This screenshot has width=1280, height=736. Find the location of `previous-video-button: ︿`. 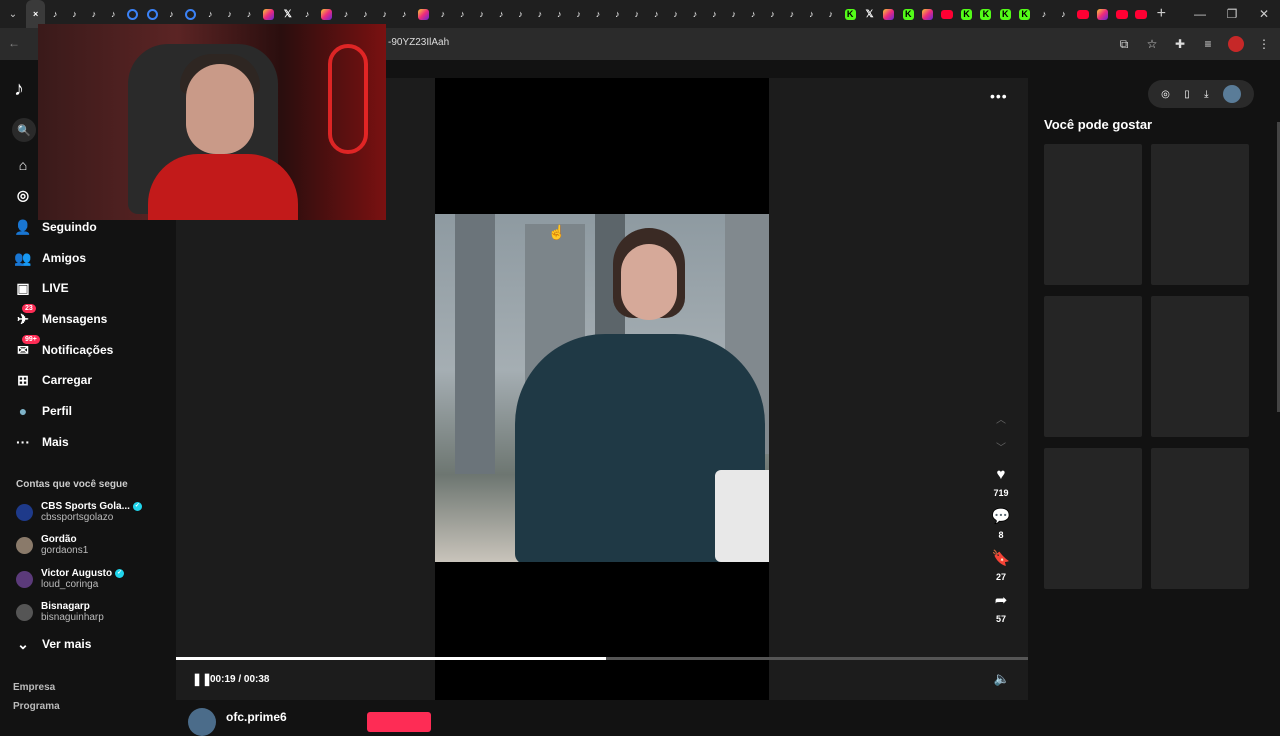

previous-video-button: ︿ is located at coordinates (1001, 418).